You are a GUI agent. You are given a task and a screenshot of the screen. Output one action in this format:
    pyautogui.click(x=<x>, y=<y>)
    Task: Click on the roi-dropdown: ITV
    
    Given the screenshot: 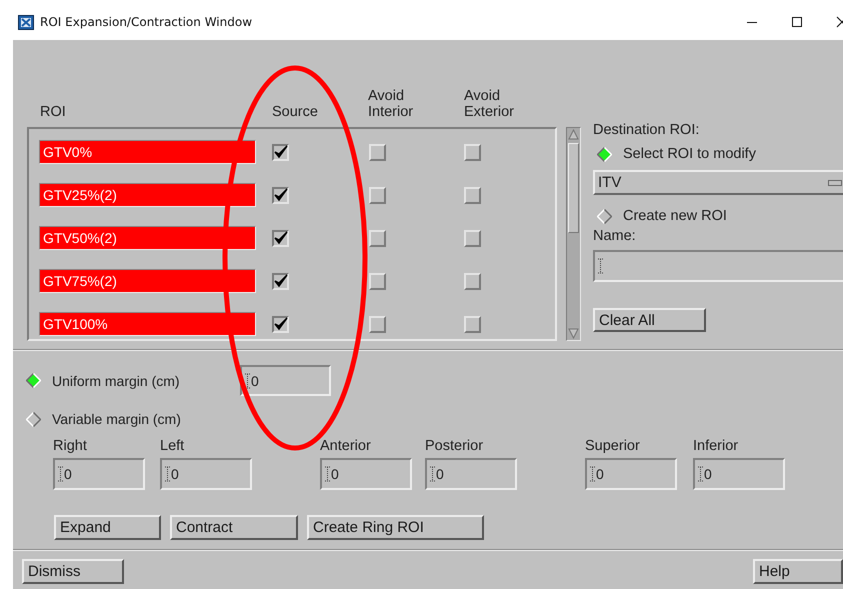 What is the action you would take?
    pyautogui.click(x=718, y=182)
    